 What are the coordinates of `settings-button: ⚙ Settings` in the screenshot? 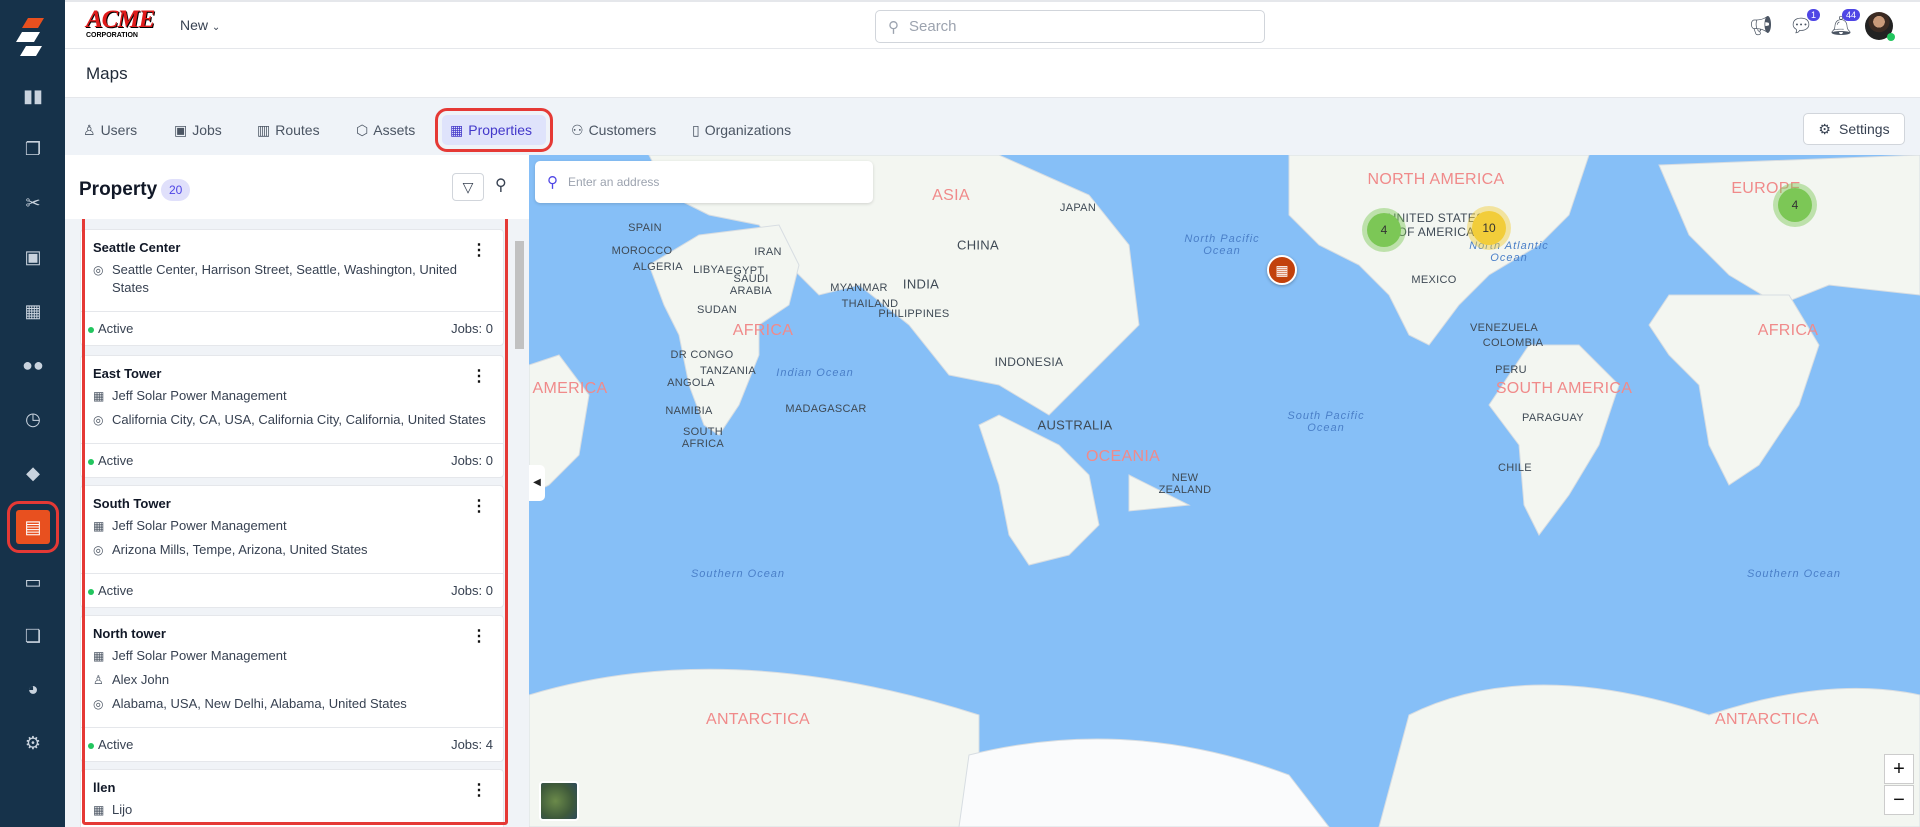 It's located at (1854, 129).